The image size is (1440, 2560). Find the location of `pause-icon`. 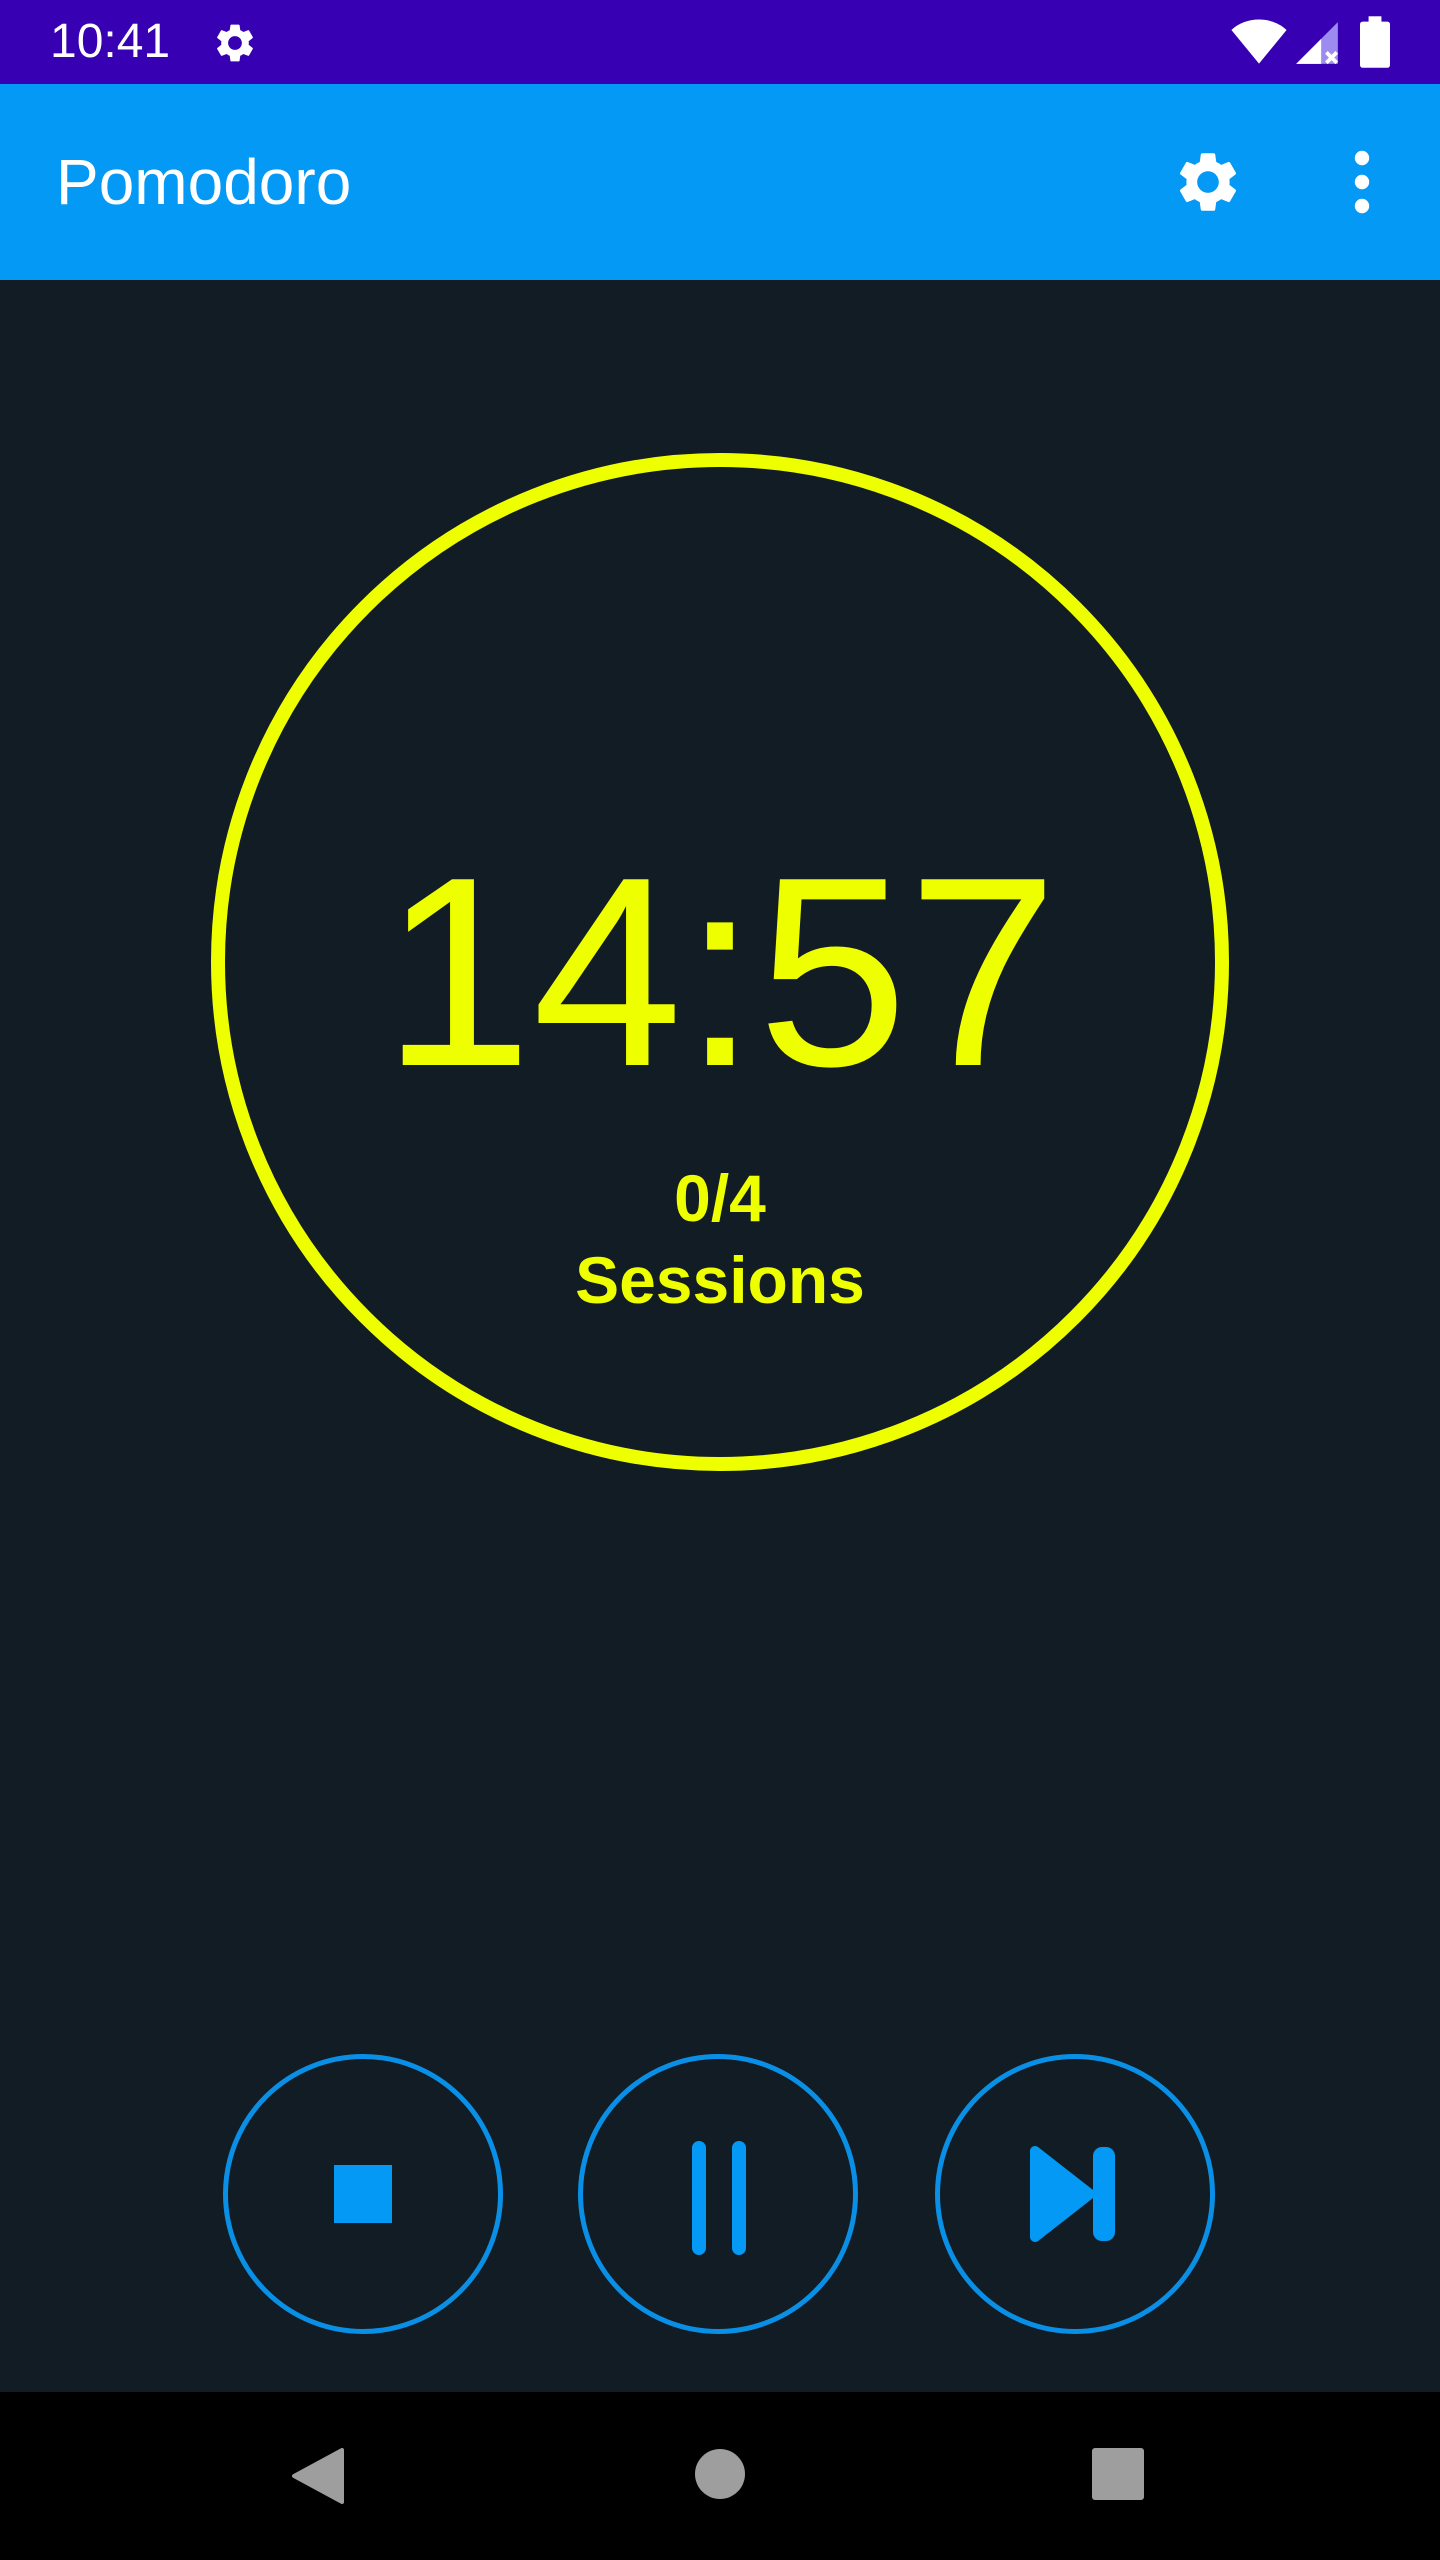

pause-icon is located at coordinates (719, 2198).